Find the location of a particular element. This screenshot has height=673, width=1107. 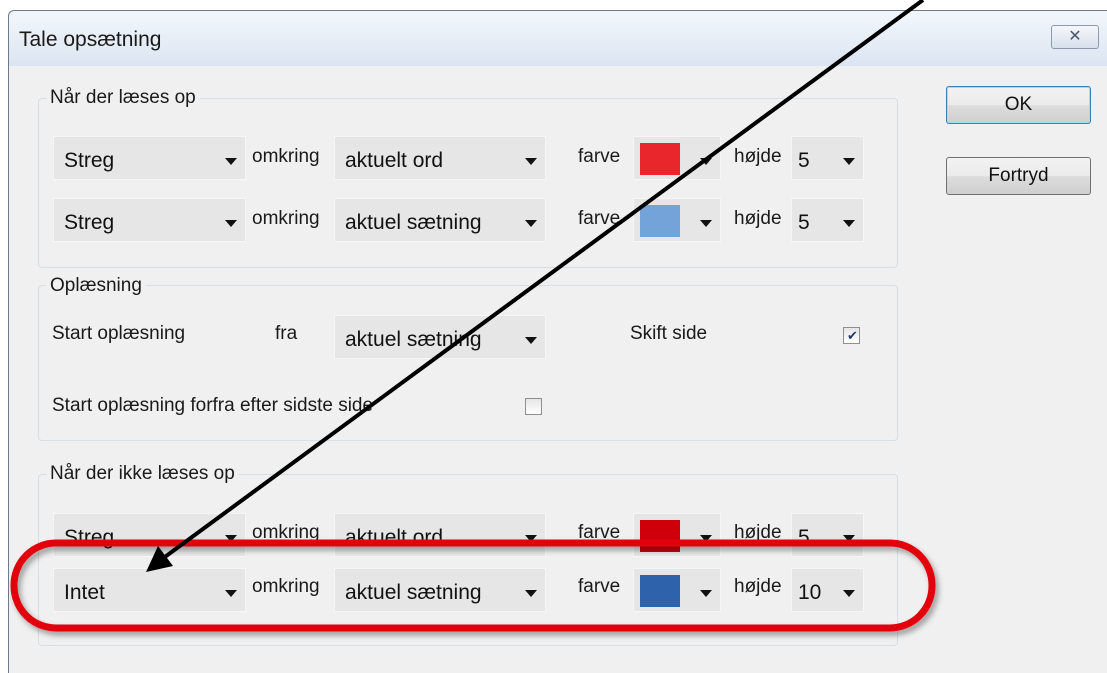

switch-page-checkbox: ✔ is located at coordinates (851, 335).